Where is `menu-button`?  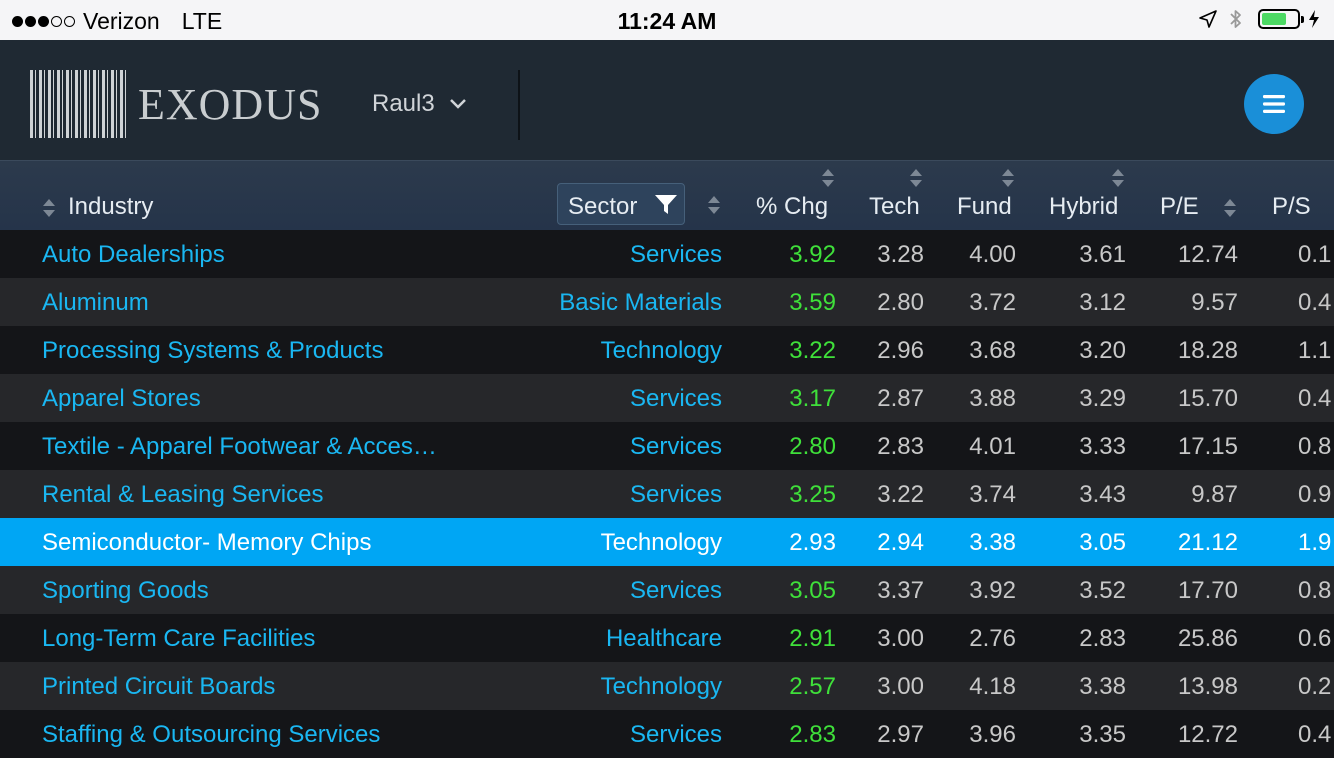
menu-button is located at coordinates (1274, 104).